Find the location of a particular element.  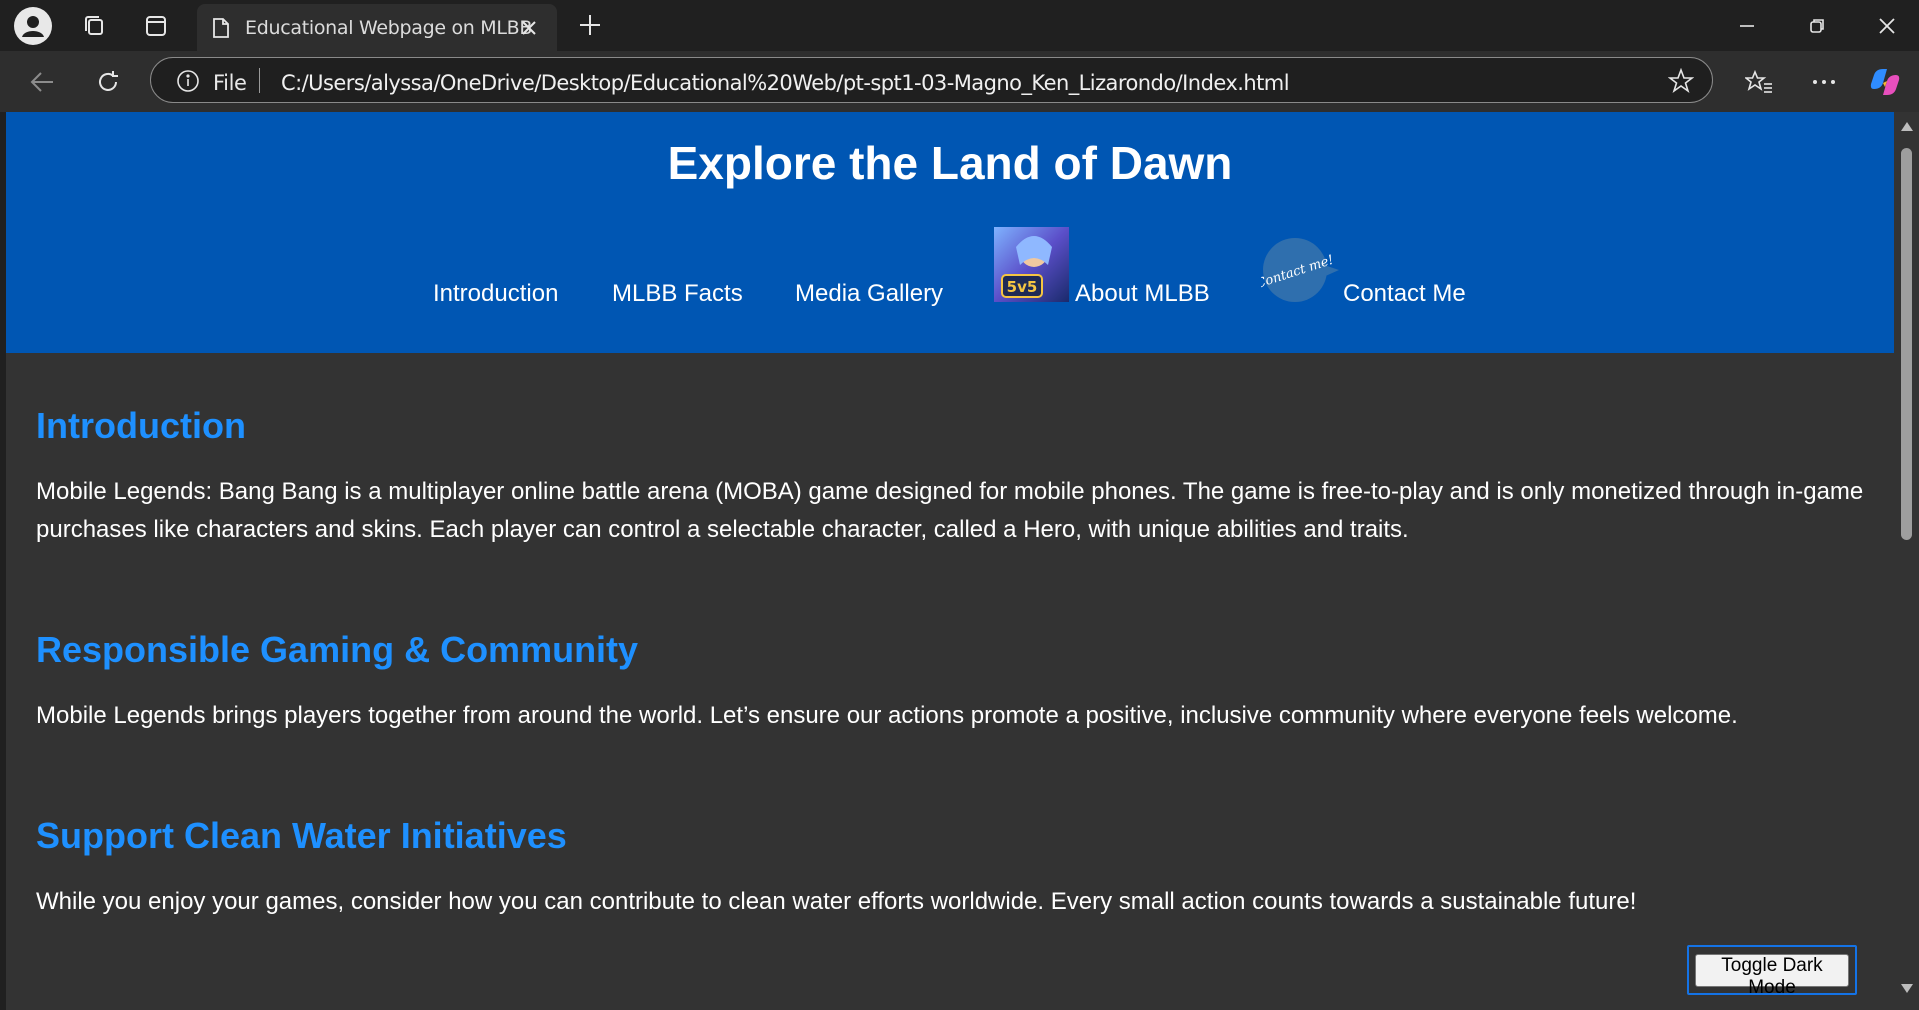

nav-link-mlbb-facts: MLBB Facts is located at coordinates (677, 294).